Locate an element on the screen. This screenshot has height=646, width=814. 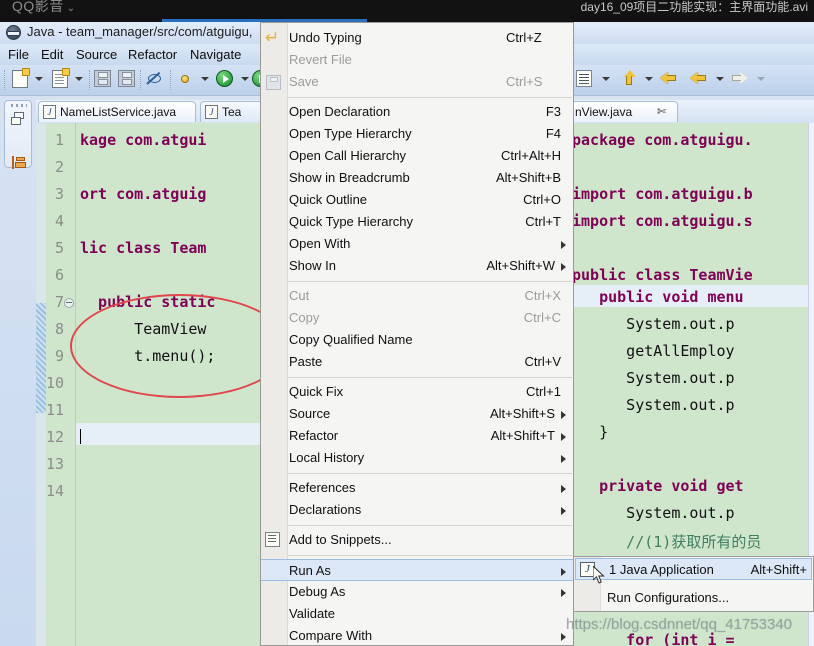
code-line: for (int i = is located at coordinates (653, 638).